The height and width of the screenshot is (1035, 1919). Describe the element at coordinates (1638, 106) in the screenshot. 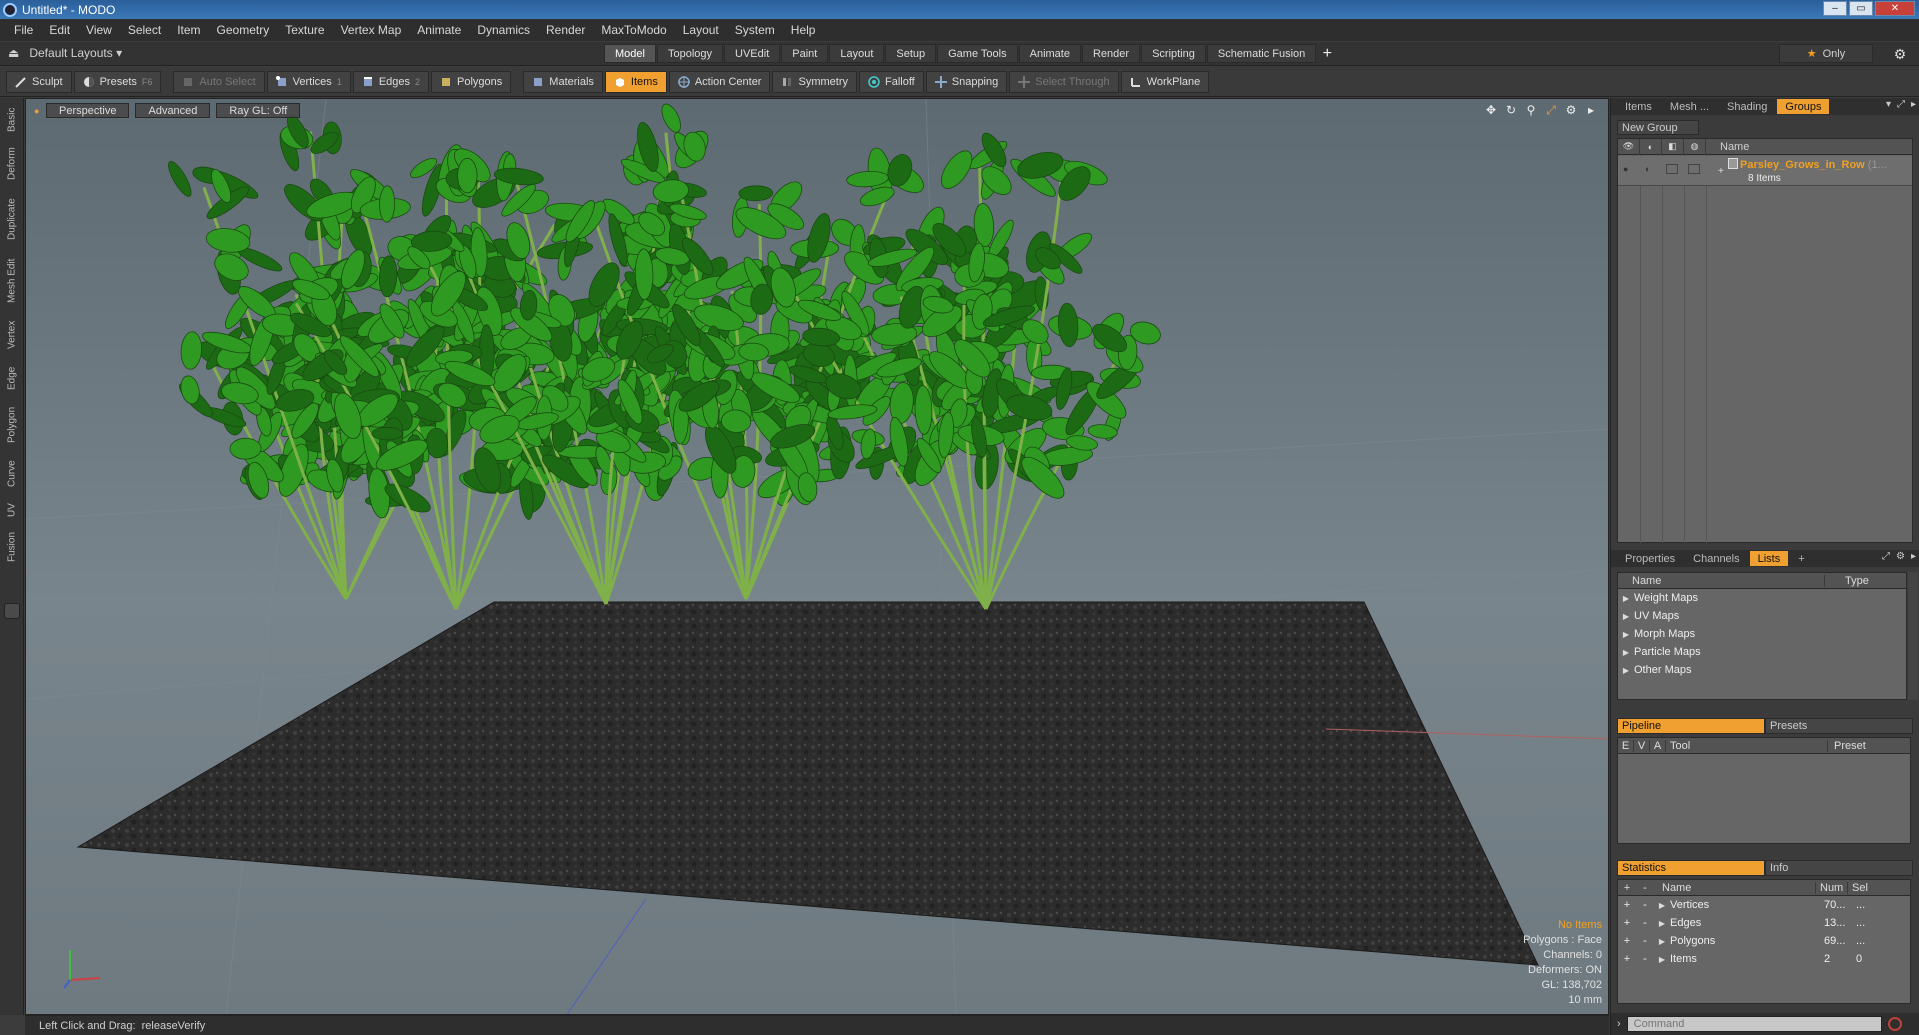

I see `tab-items: Items` at that location.